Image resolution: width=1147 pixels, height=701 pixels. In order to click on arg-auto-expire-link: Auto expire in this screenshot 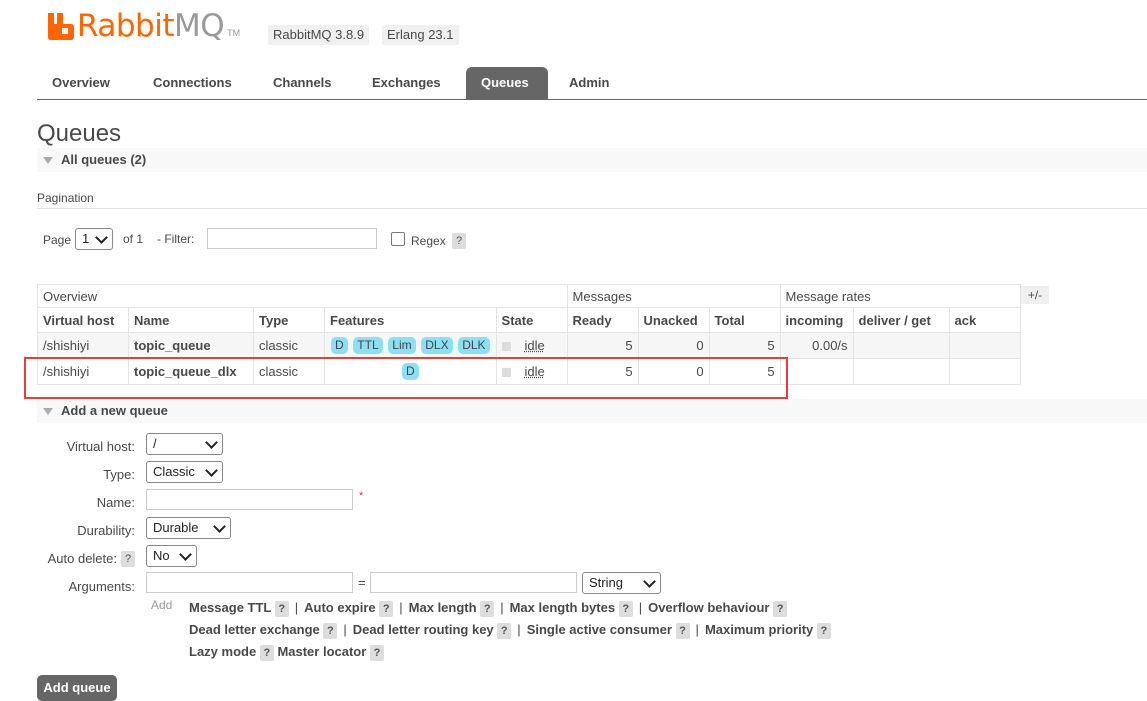, I will do `click(340, 607)`.